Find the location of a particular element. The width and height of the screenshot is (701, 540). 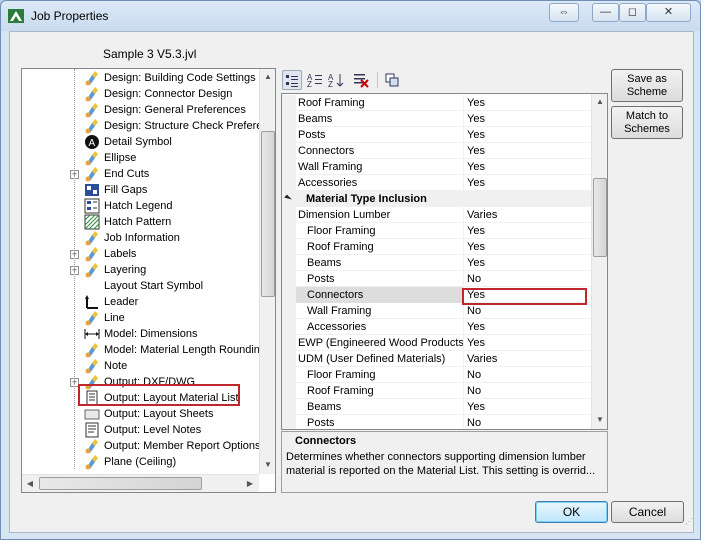

clear-icon is located at coordinates (361, 80).